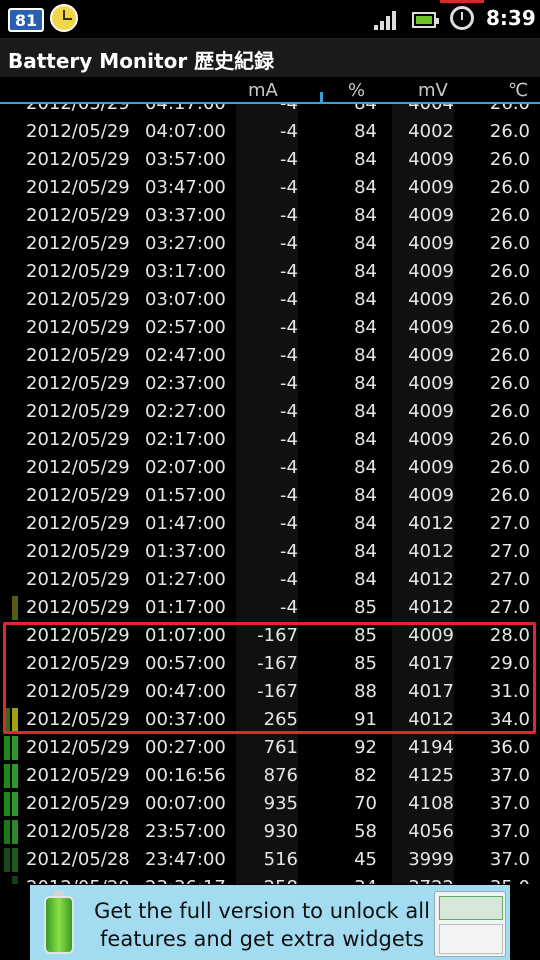 The width and height of the screenshot is (540, 960). I want to click on table-row: 2012/05/29 03:07:00 -4 84 4009 26.0, so click(270, 300).